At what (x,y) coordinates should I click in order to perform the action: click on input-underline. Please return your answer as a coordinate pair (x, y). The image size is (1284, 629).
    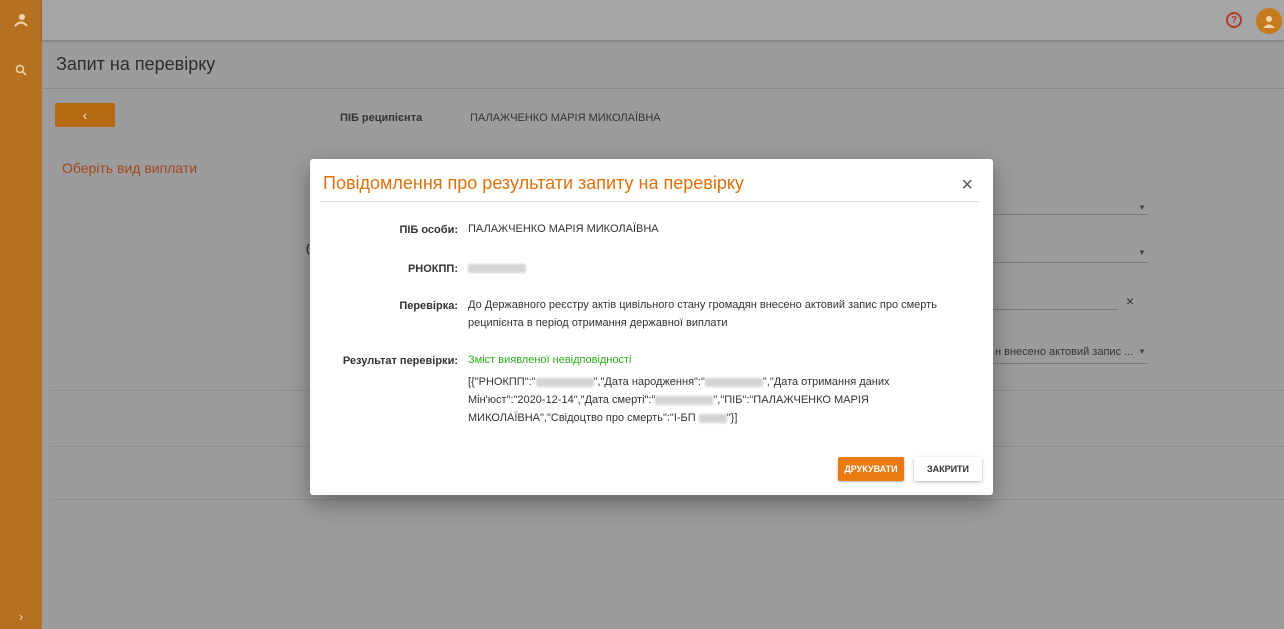
    Looking at the image, I should click on (1055, 309).